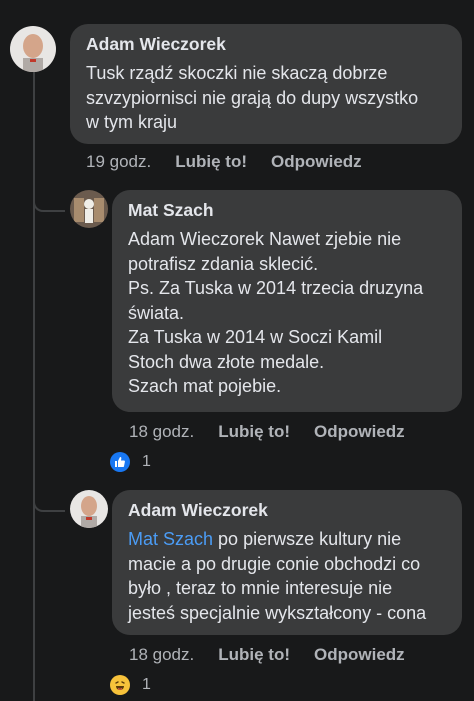 This screenshot has width=474, height=701. What do you see at coordinates (120, 462) in the screenshot?
I see `like-icon` at bounding box center [120, 462].